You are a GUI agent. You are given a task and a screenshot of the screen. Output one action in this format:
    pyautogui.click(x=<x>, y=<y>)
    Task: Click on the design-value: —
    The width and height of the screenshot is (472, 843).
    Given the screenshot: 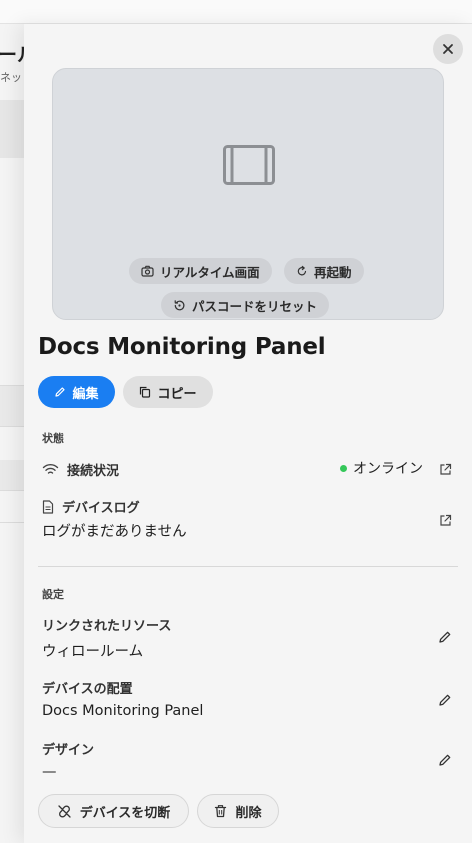 What is the action you would take?
    pyautogui.click(x=49, y=772)
    